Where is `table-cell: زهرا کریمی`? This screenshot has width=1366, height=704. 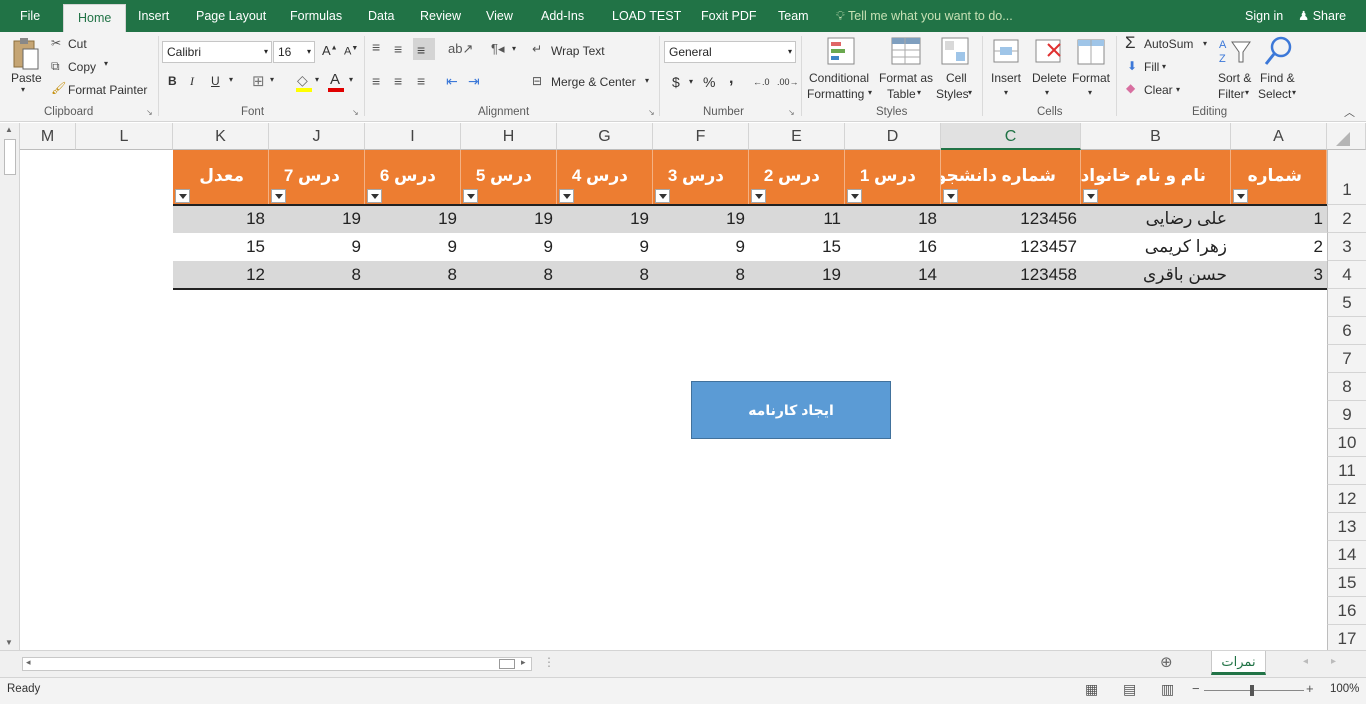
table-cell: زهرا کریمی is located at coordinates (1156, 247).